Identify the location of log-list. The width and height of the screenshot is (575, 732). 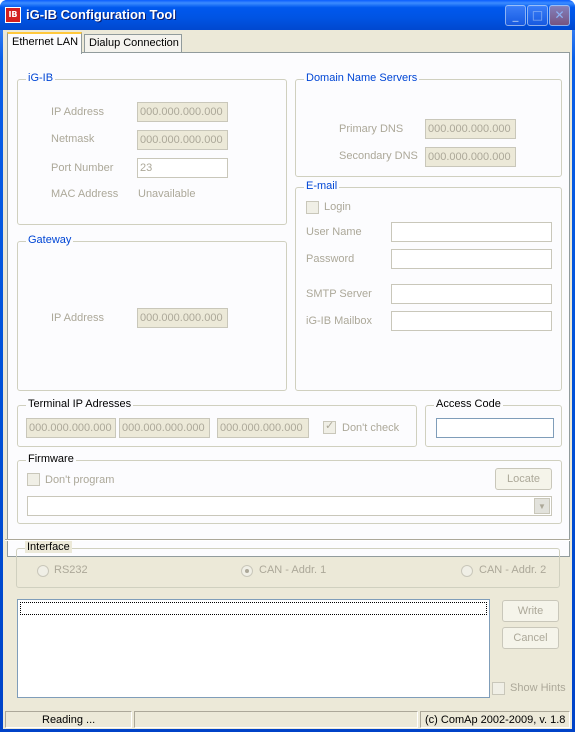
(253, 648).